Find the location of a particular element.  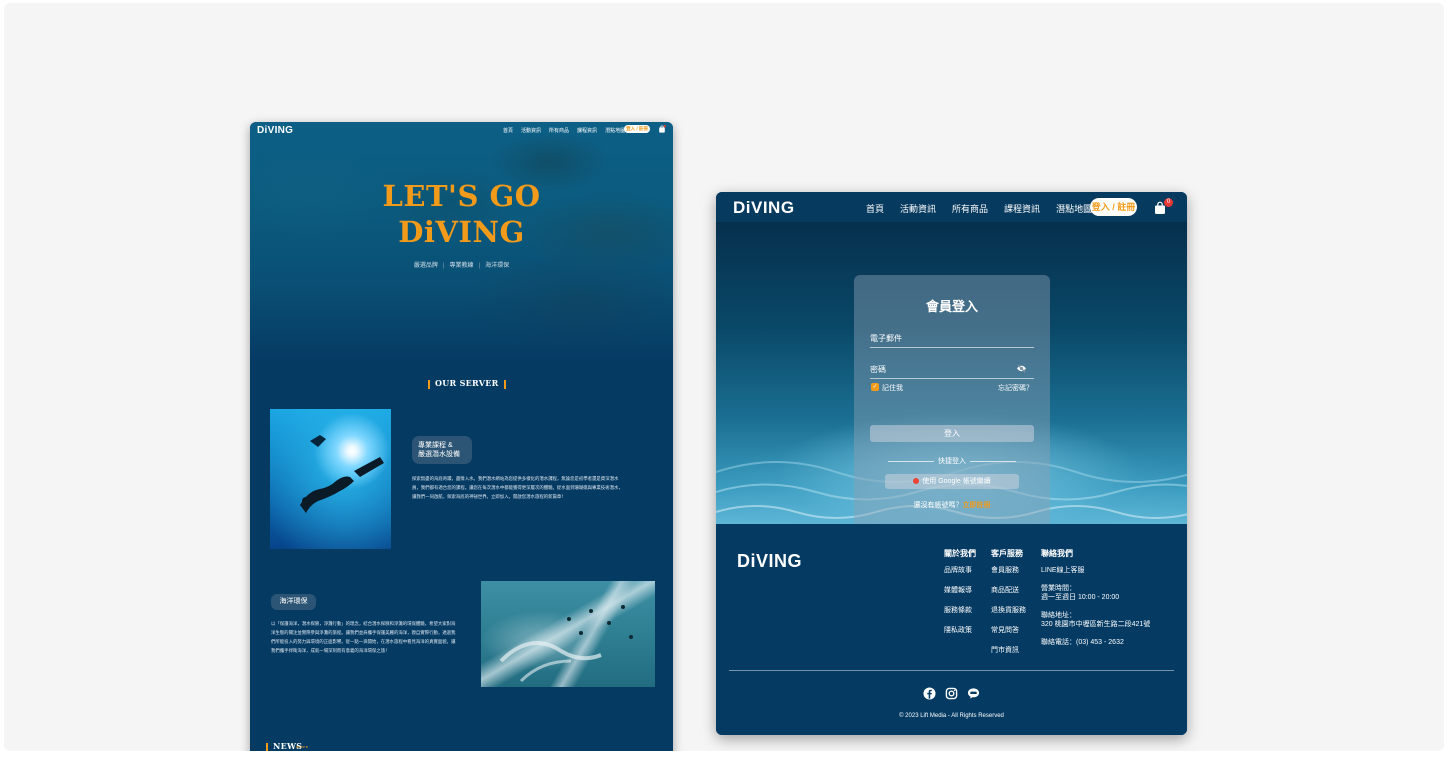

footer-link-shipping: 商品配送 is located at coordinates (1008, 596).